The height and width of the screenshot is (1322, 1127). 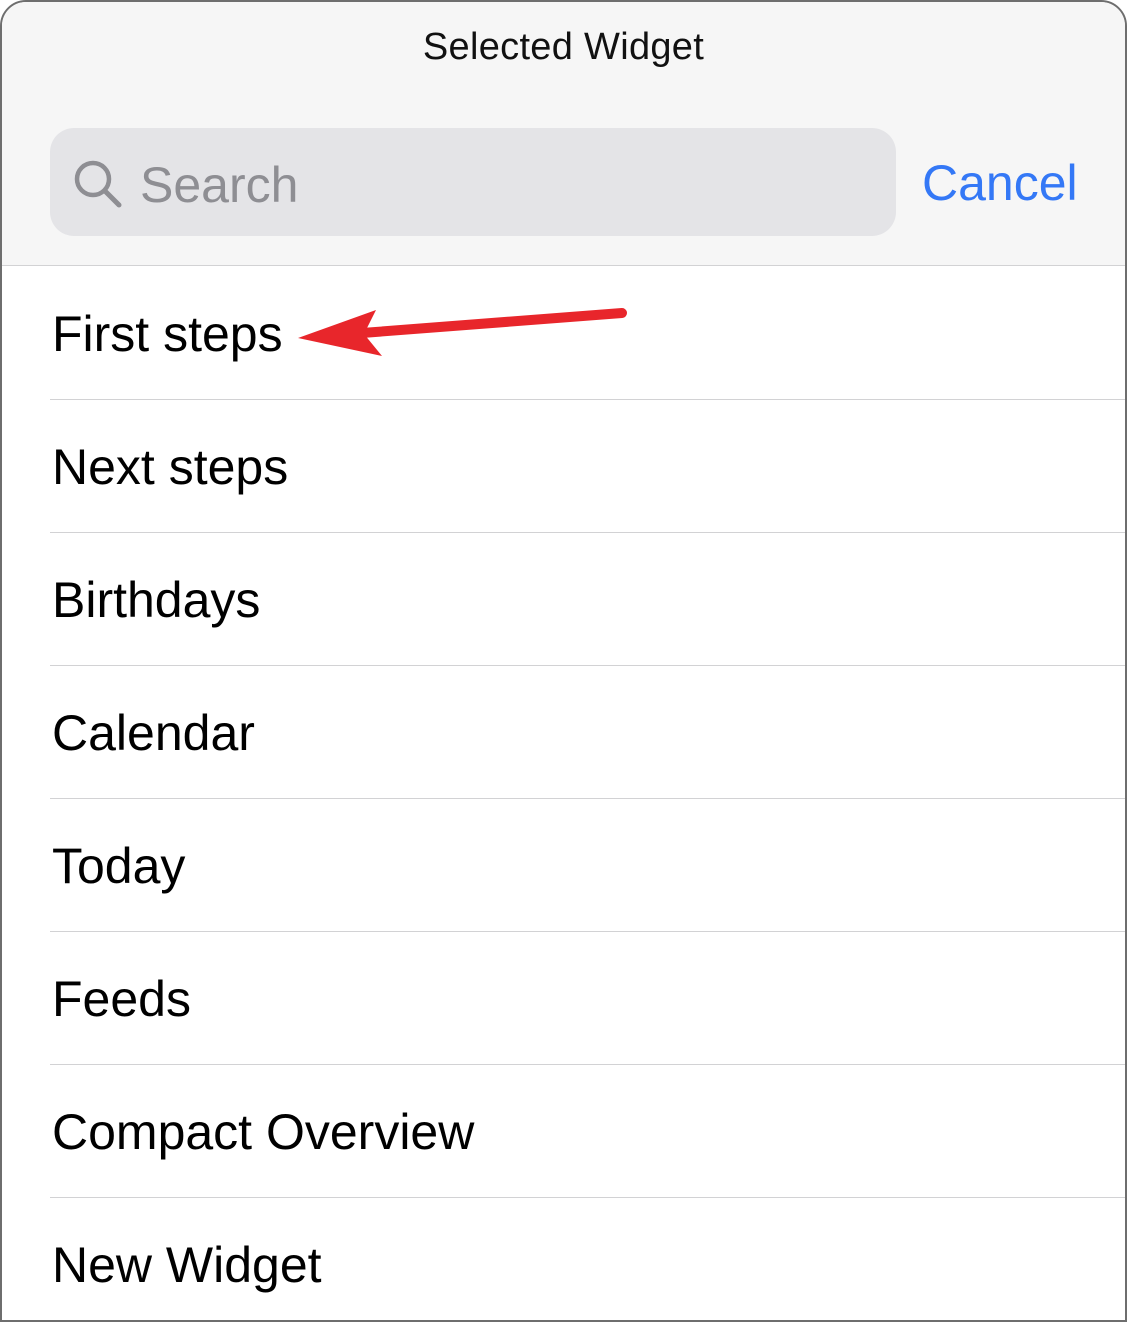 I want to click on page-title: Selected Widget, so click(x=563, y=47).